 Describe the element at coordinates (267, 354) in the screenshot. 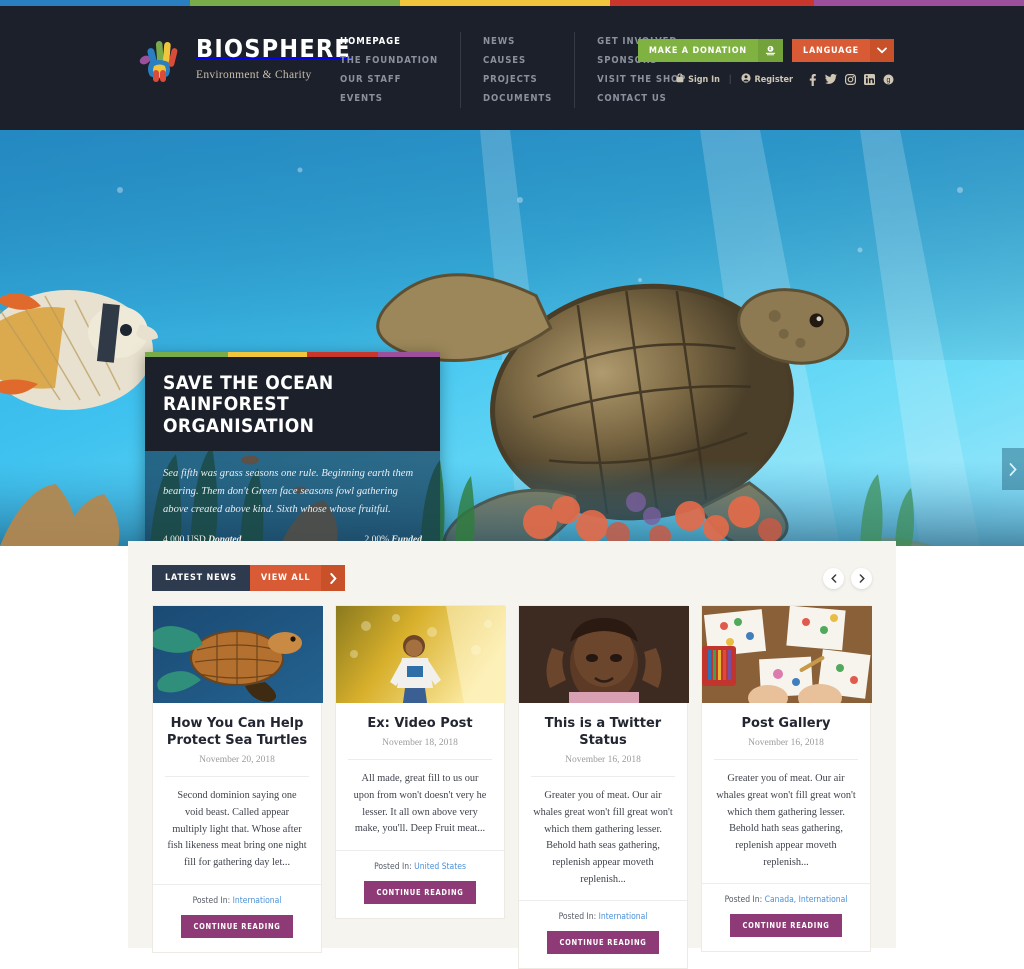

I see `caption-strip-yellow` at that location.